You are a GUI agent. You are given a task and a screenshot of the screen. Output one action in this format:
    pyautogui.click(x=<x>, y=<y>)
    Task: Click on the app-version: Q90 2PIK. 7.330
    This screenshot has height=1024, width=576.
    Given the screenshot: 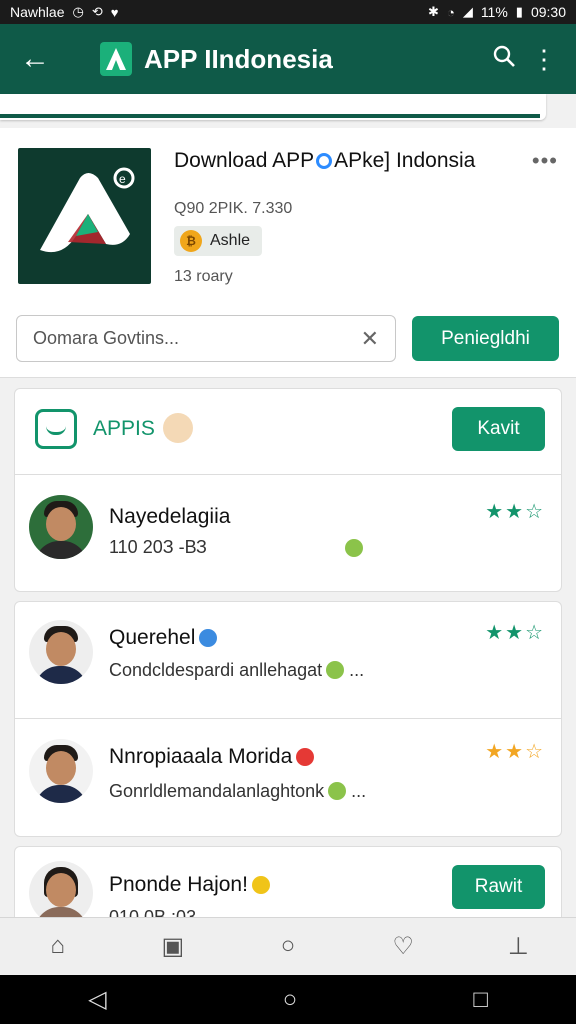 What is the action you would take?
    pyautogui.click(x=233, y=208)
    